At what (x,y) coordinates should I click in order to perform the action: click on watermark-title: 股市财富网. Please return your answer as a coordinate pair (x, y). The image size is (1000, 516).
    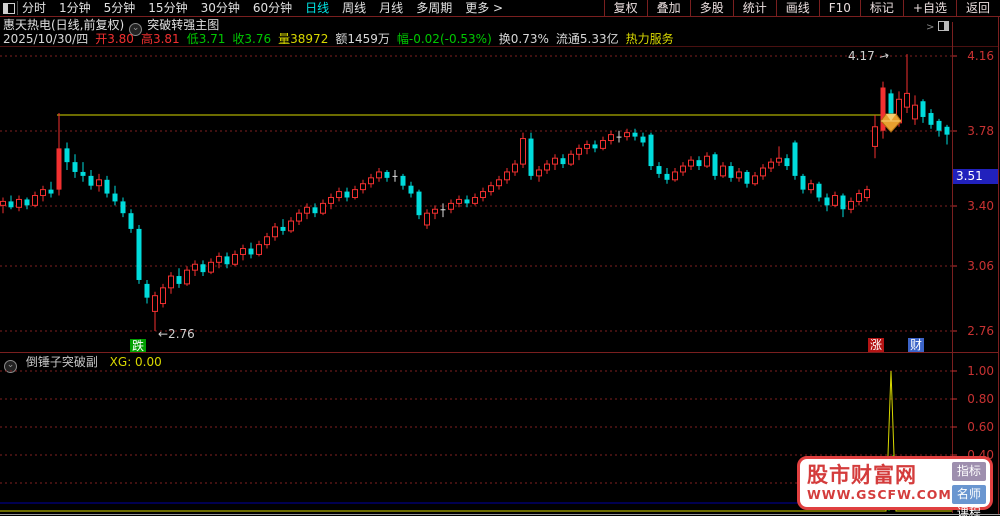
    Looking at the image, I should click on (862, 475).